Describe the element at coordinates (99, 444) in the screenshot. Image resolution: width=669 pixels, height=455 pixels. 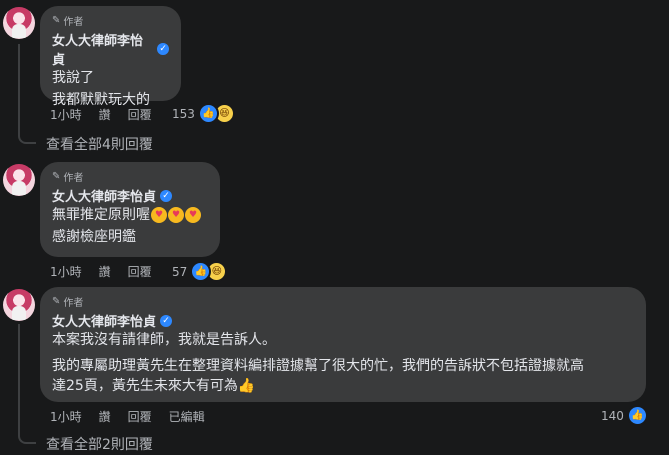
I see `view-replies-link: 查看全部2則回覆` at that location.